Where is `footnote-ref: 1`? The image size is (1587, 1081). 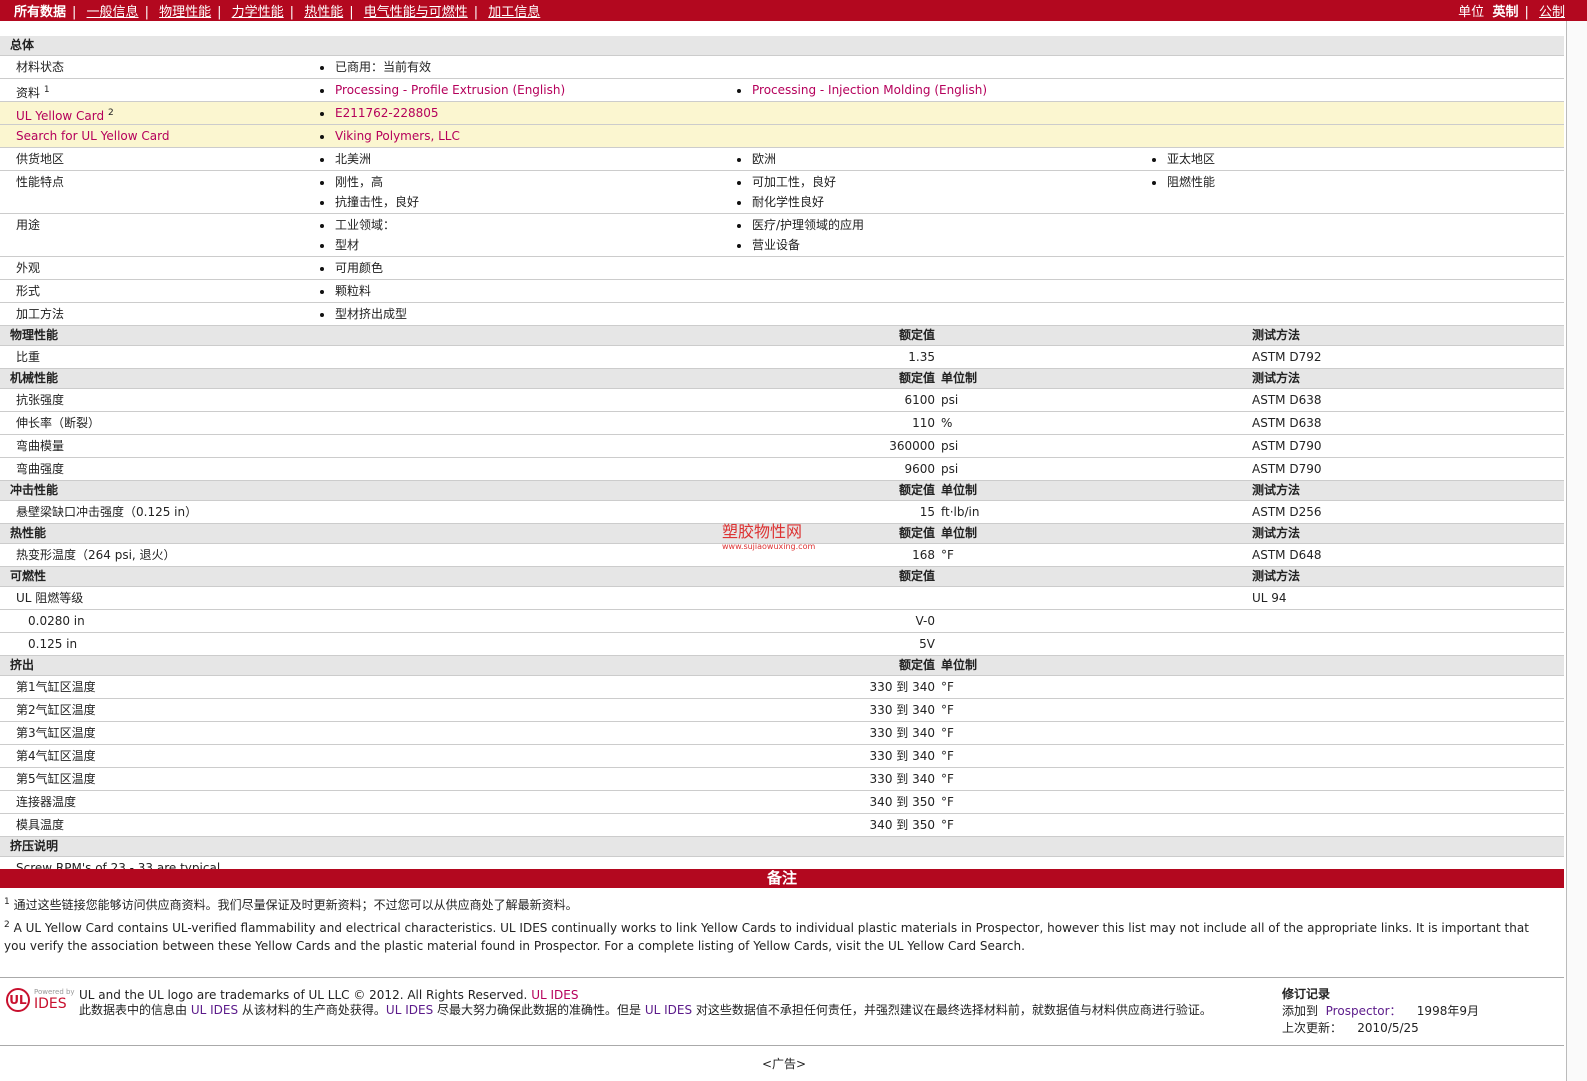
footnote-ref: 1 is located at coordinates (46, 90).